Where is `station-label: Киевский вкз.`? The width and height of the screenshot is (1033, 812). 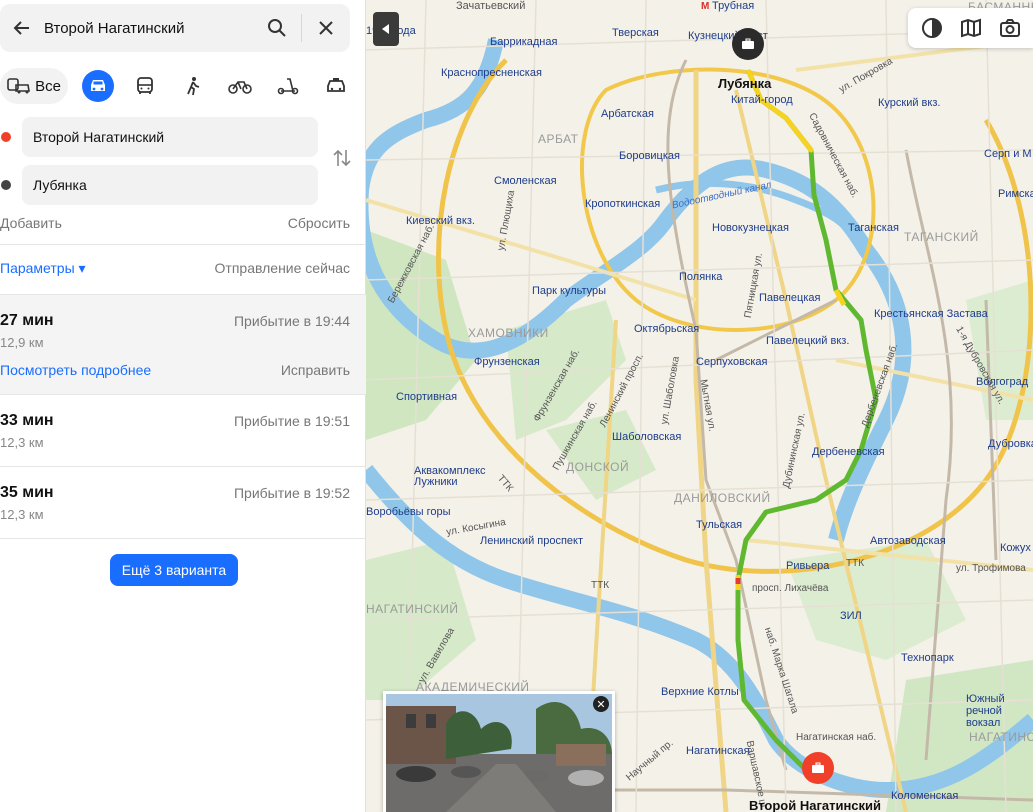 station-label: Киевский вкз. is located at coordinates (440, 221).